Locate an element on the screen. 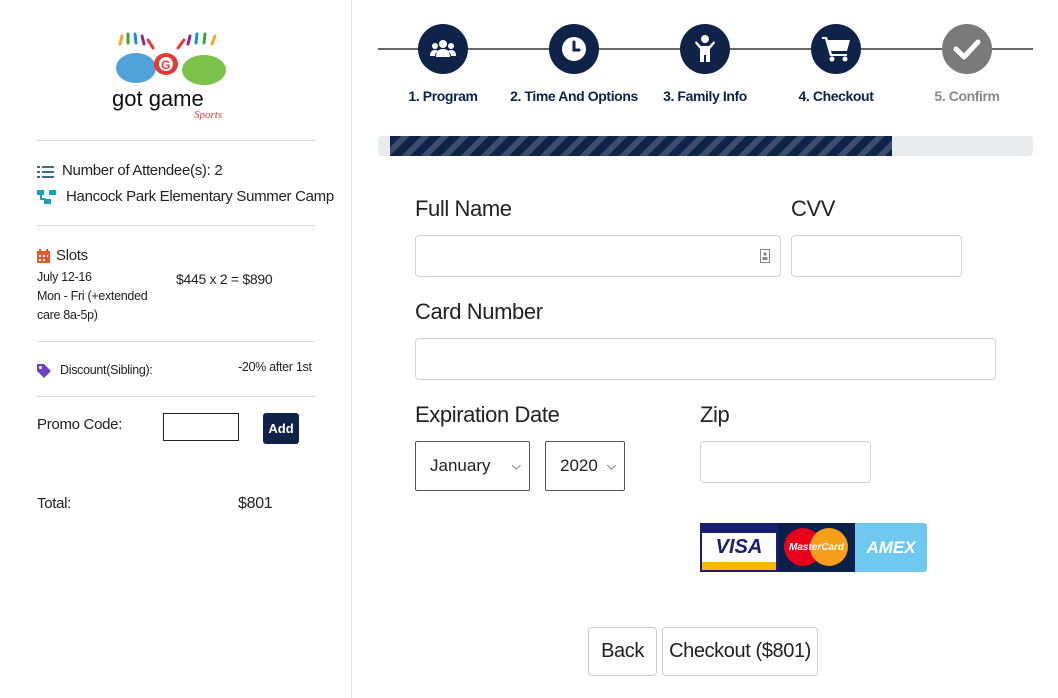 The width and height of the screenshot is (1058, 698). cart-icon is located at coordinates (836, 49).